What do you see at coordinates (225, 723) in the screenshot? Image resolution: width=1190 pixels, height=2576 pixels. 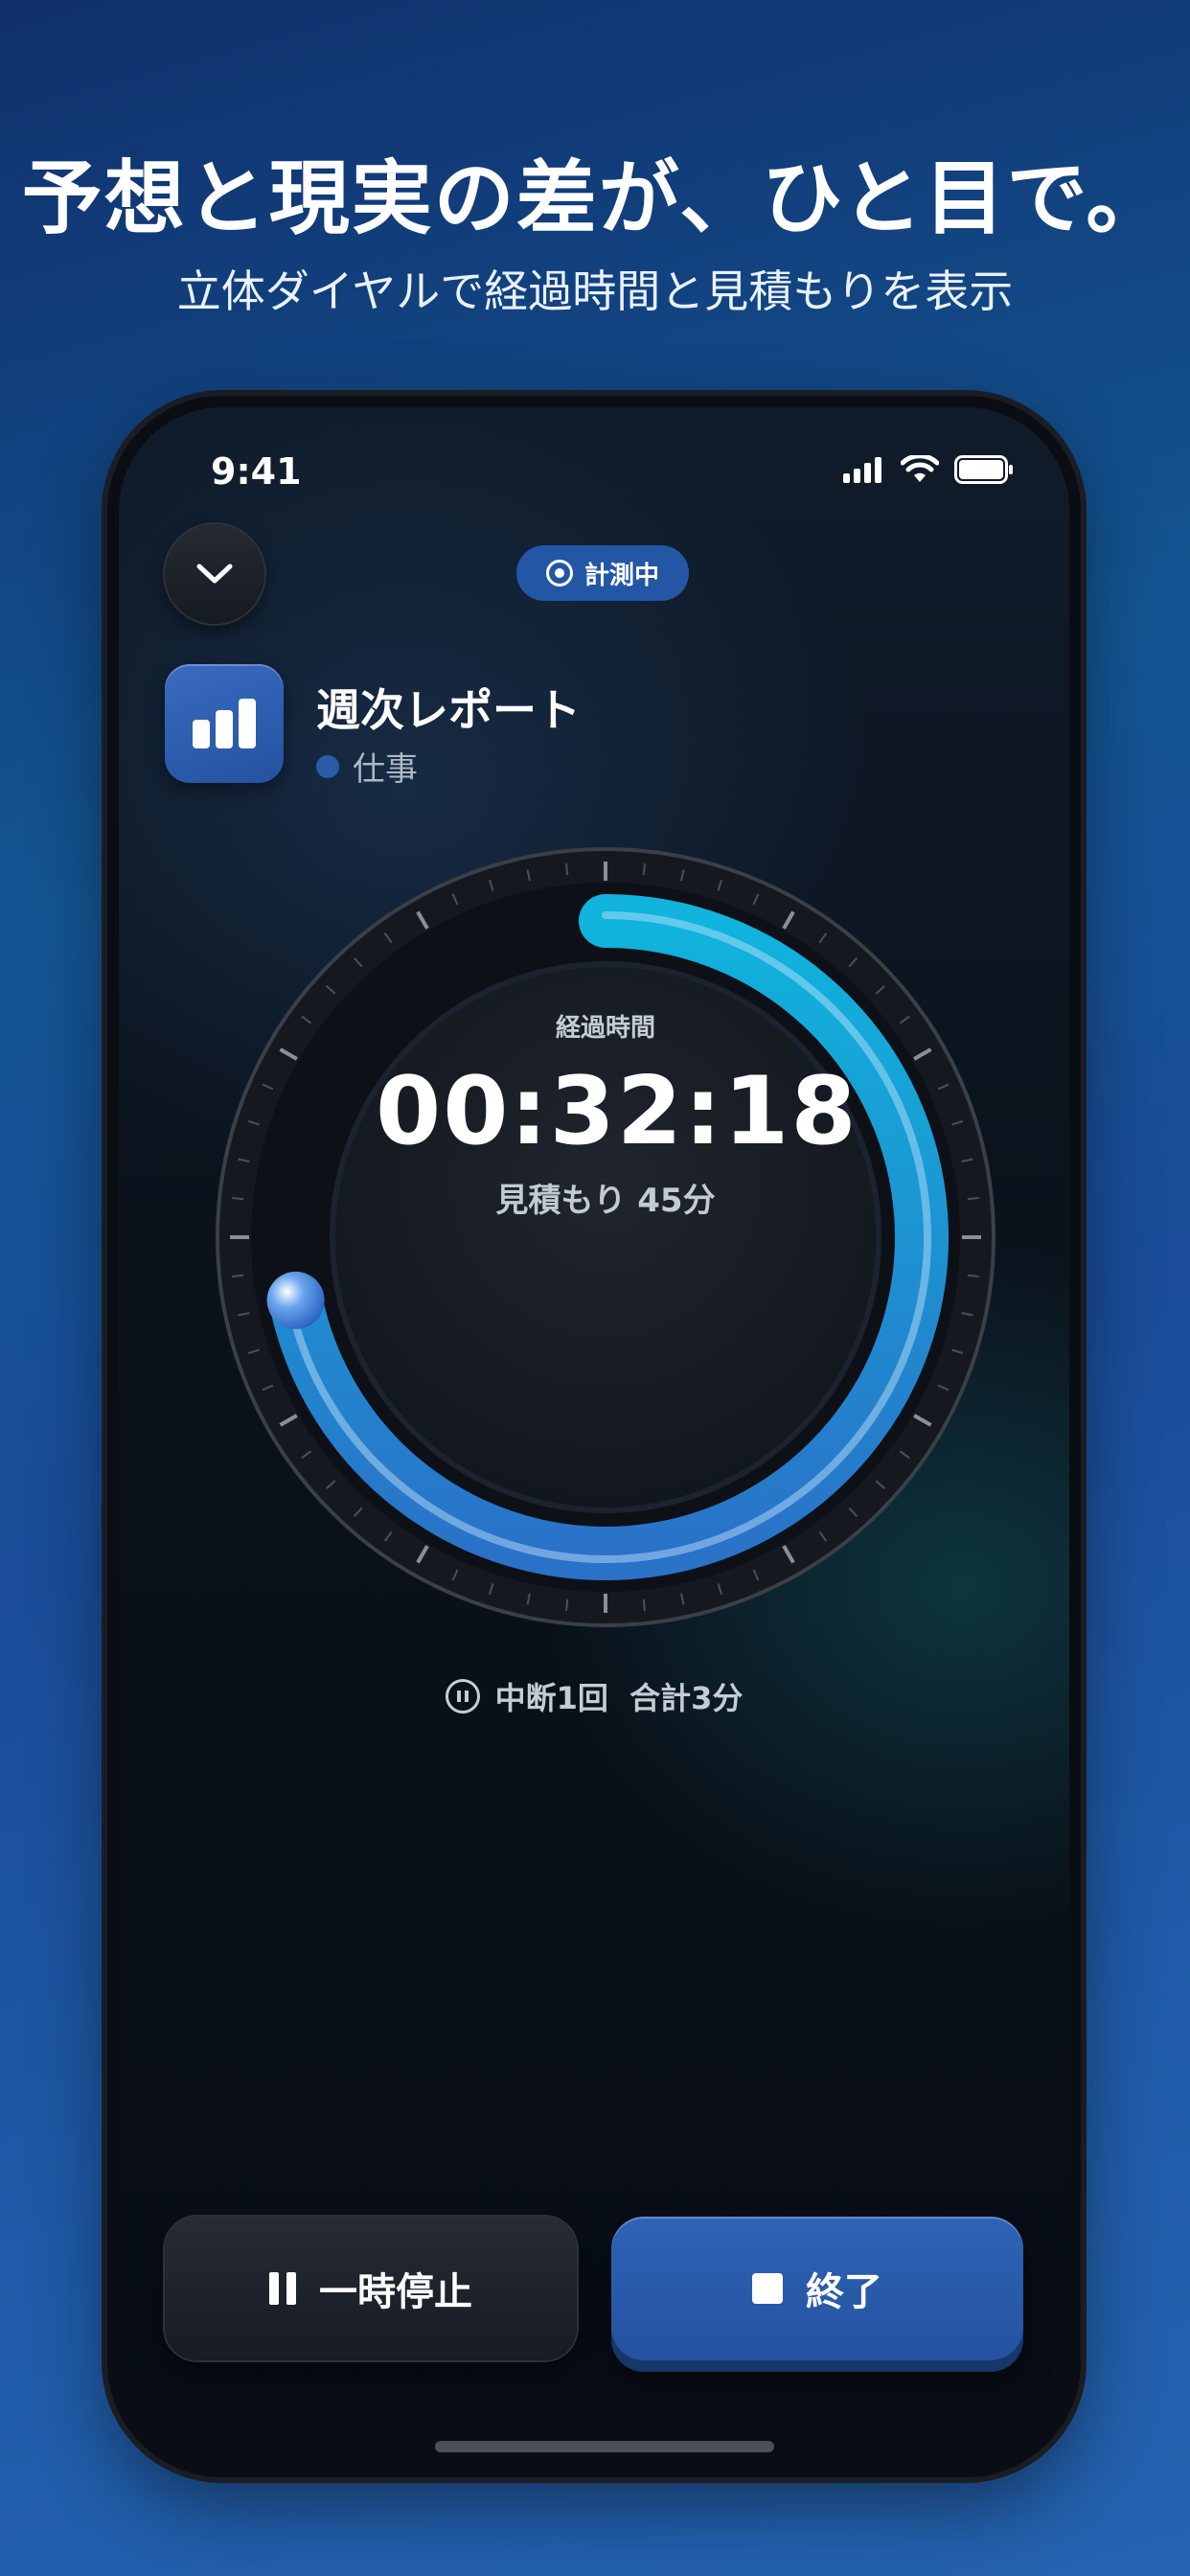 I see `bar-chart-icon` at bounding box center [225, 723].